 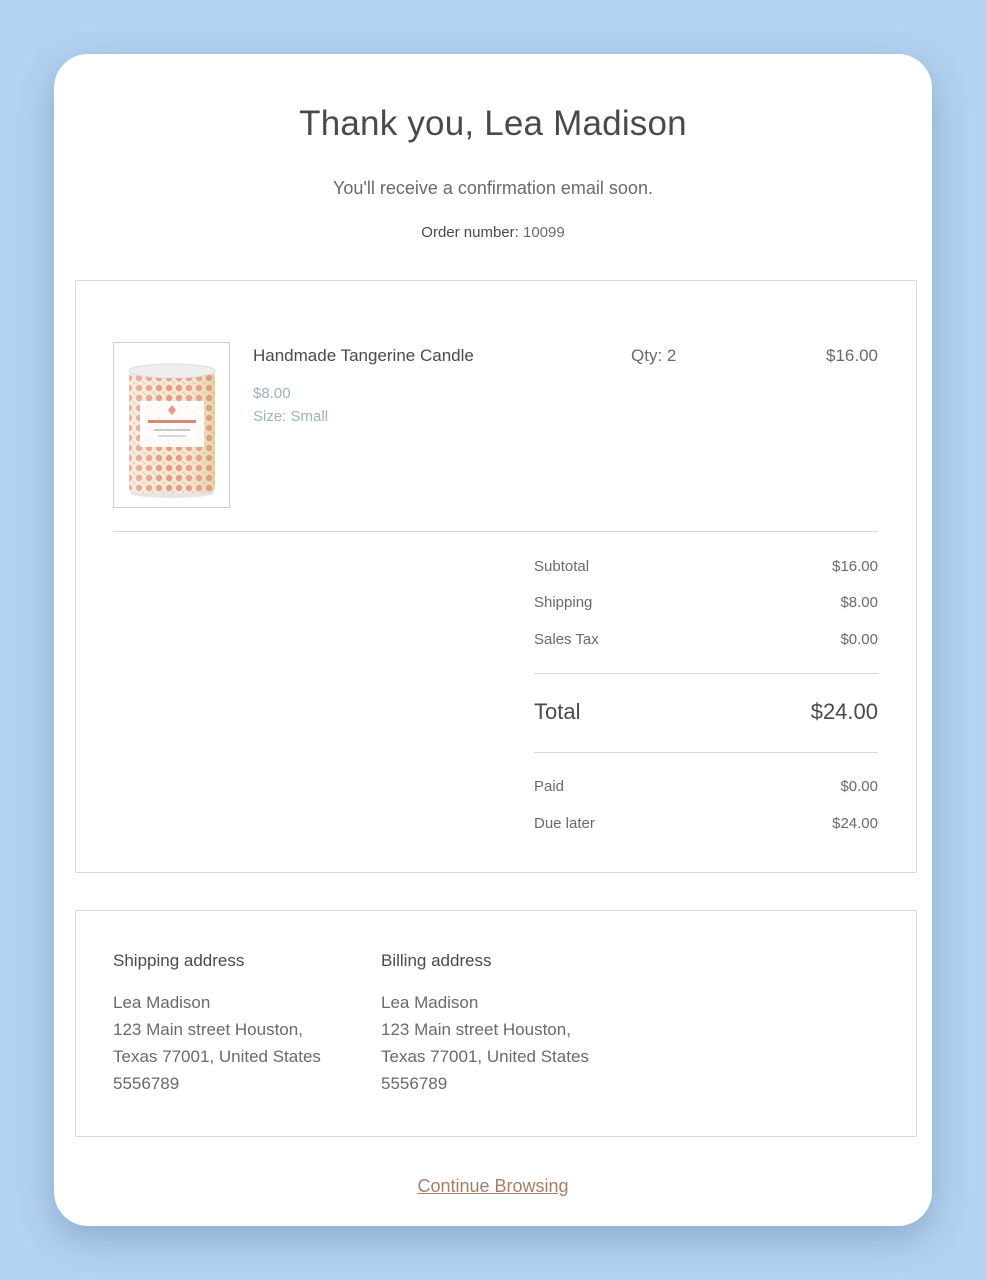 I want to click on items-divider, so click(x=495, y=531).